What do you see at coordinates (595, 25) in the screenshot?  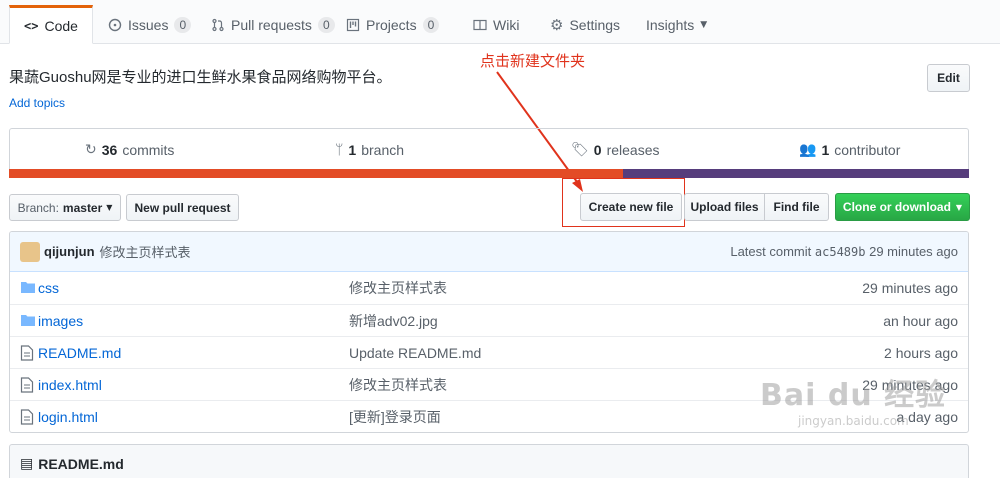 I see `tab-settings-label: Settings` at bounding box center [595, 25].